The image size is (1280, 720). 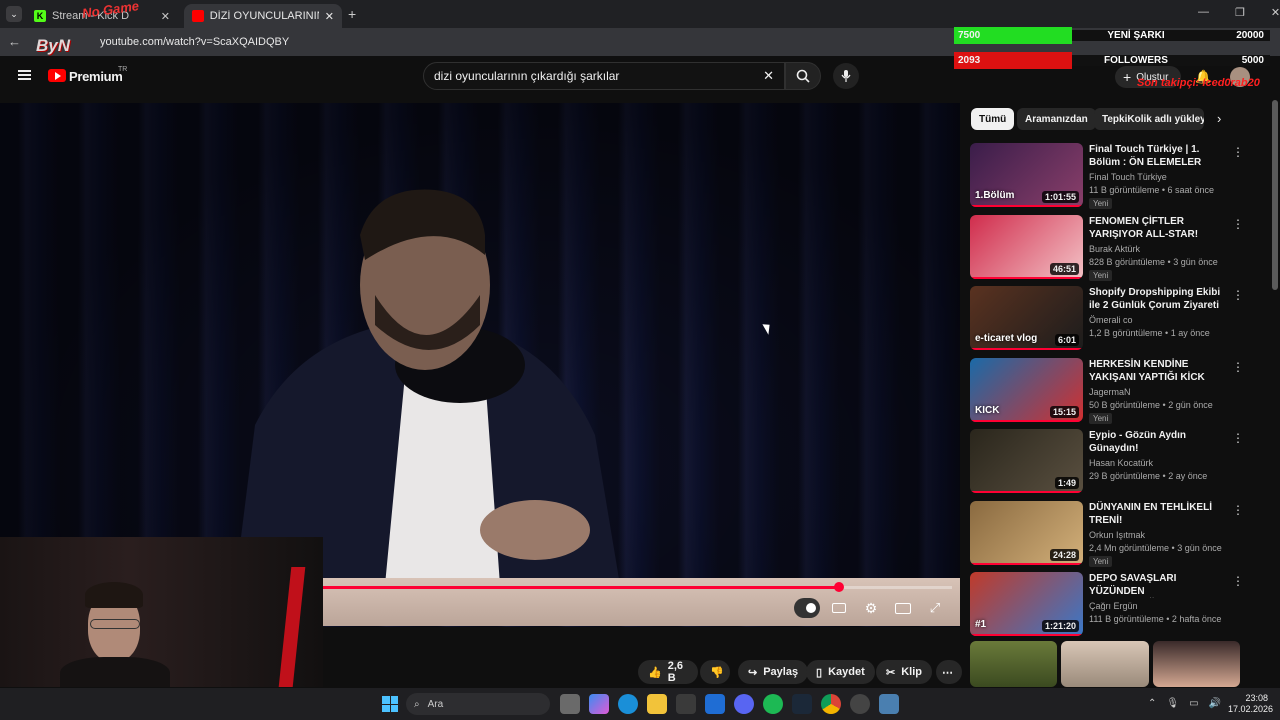 What do you see at coordinates (570, 704) in the screenshot?
I see `task-view-icon` at bounding box center [570, 704].